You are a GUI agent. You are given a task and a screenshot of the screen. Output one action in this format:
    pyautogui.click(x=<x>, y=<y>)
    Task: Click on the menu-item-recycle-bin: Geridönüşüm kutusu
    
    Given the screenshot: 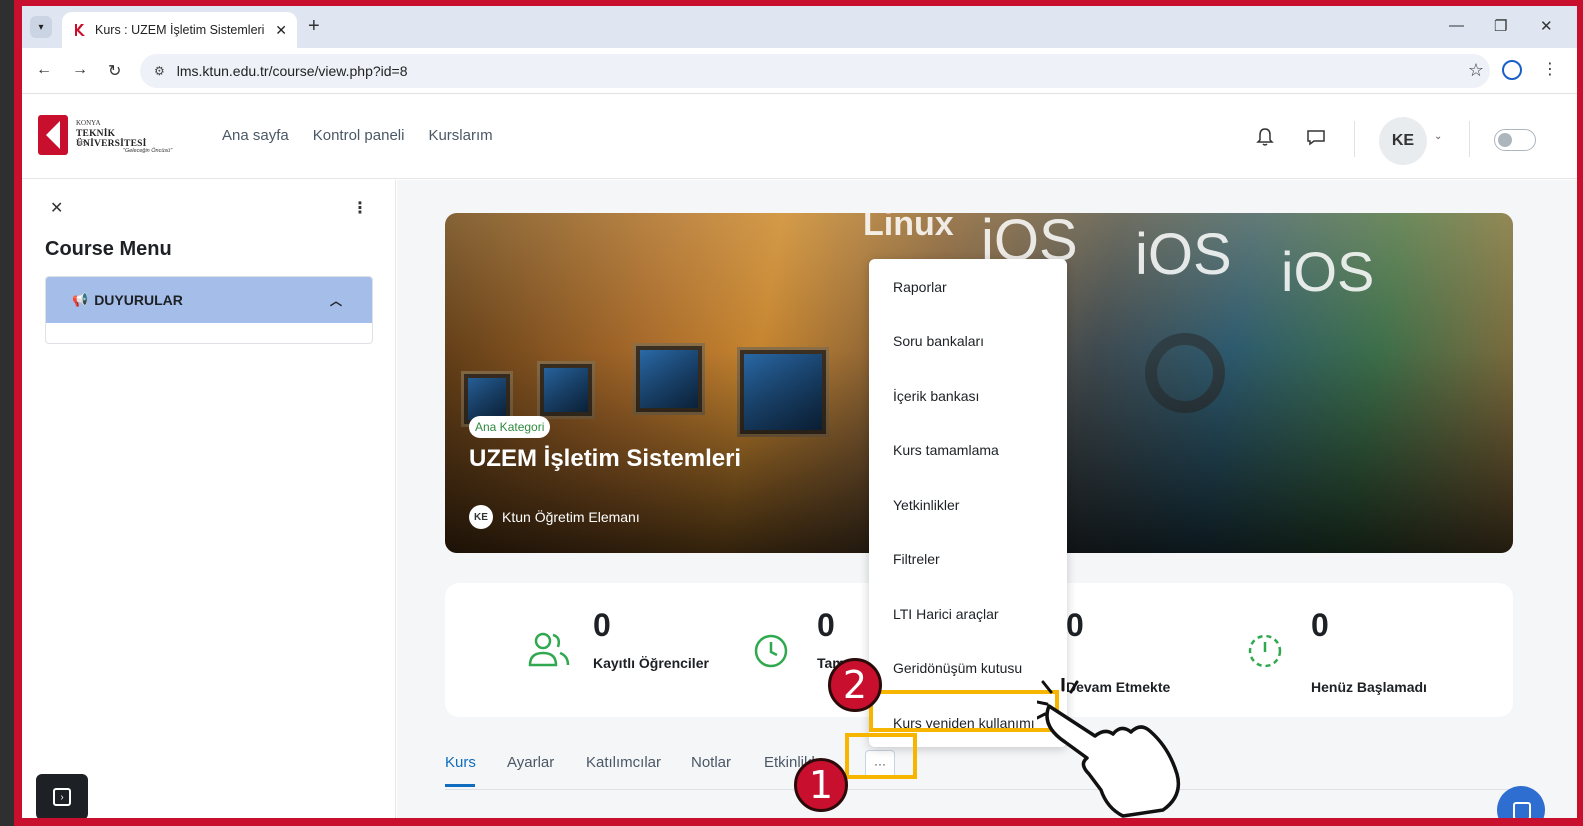 What is the action you would take?
    pyautogui.click(x=957, y=668)
    